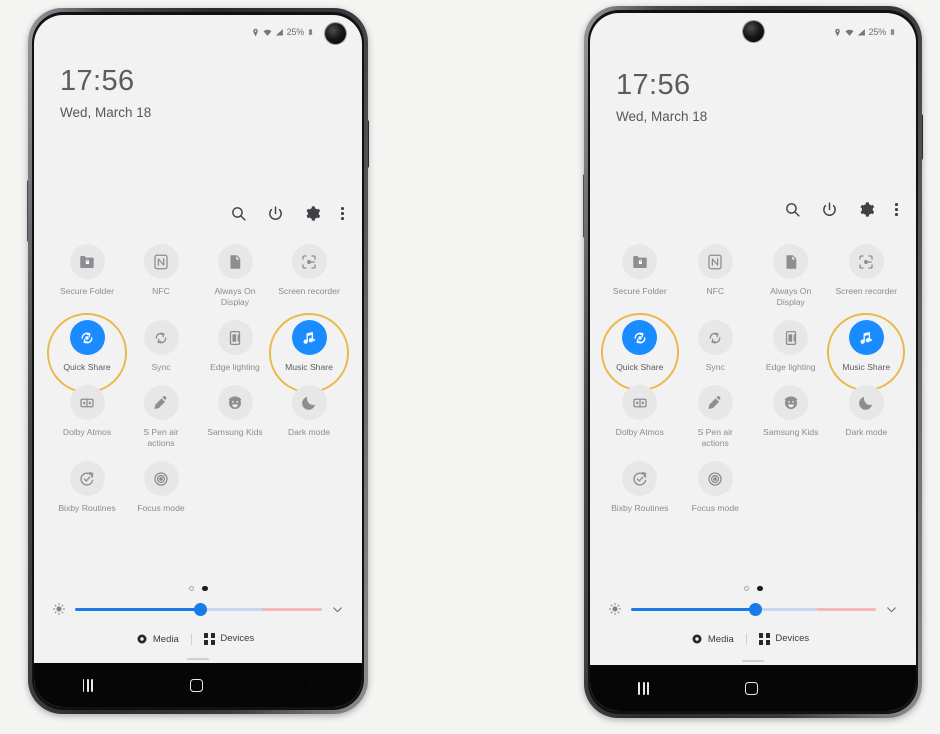 This screenshot has height=734, width=940. I want to click on dark-mode-moon-icon, so click(866, 402).